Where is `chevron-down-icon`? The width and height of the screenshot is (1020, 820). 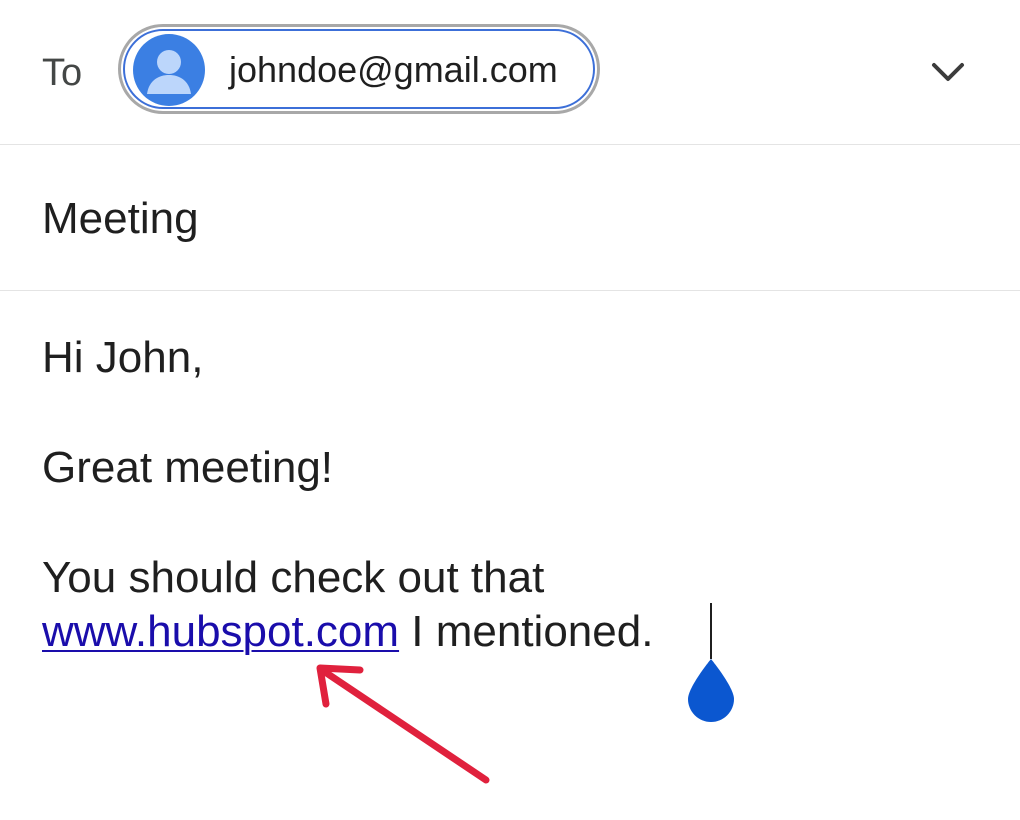
chevron-down-icon is located at coordinates (948, 72).